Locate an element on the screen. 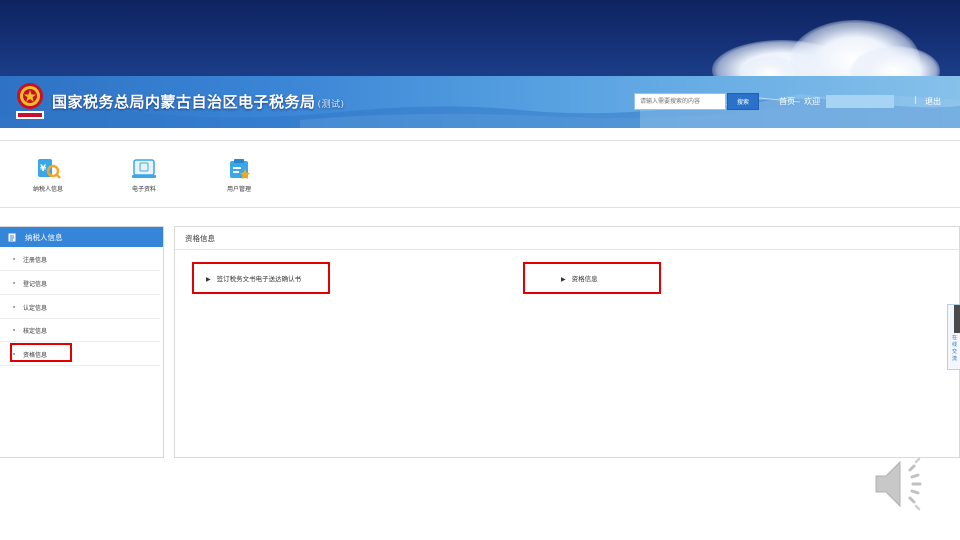 The image size is (960, 540). panel-link-label: 资格信息 is located at coordinates (584, 279).